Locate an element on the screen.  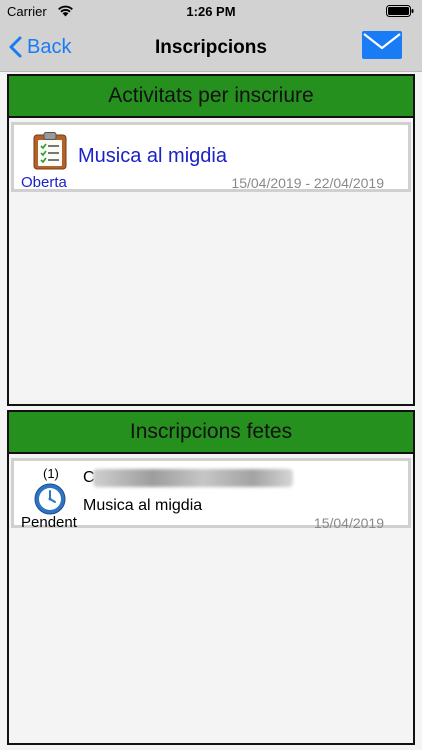
redacted-name is located at coordinates (193, 478).